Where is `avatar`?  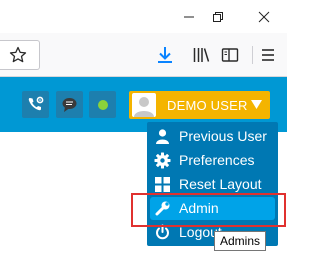 avatar is located at coordinates (144, 105).